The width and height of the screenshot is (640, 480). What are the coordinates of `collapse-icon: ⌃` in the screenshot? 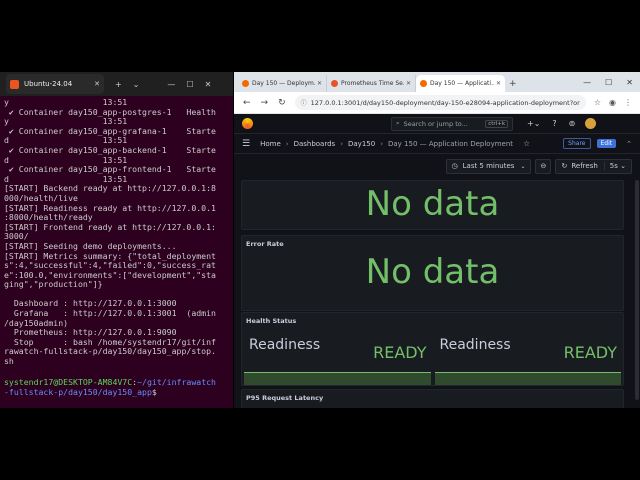 It's located at (629, 144).